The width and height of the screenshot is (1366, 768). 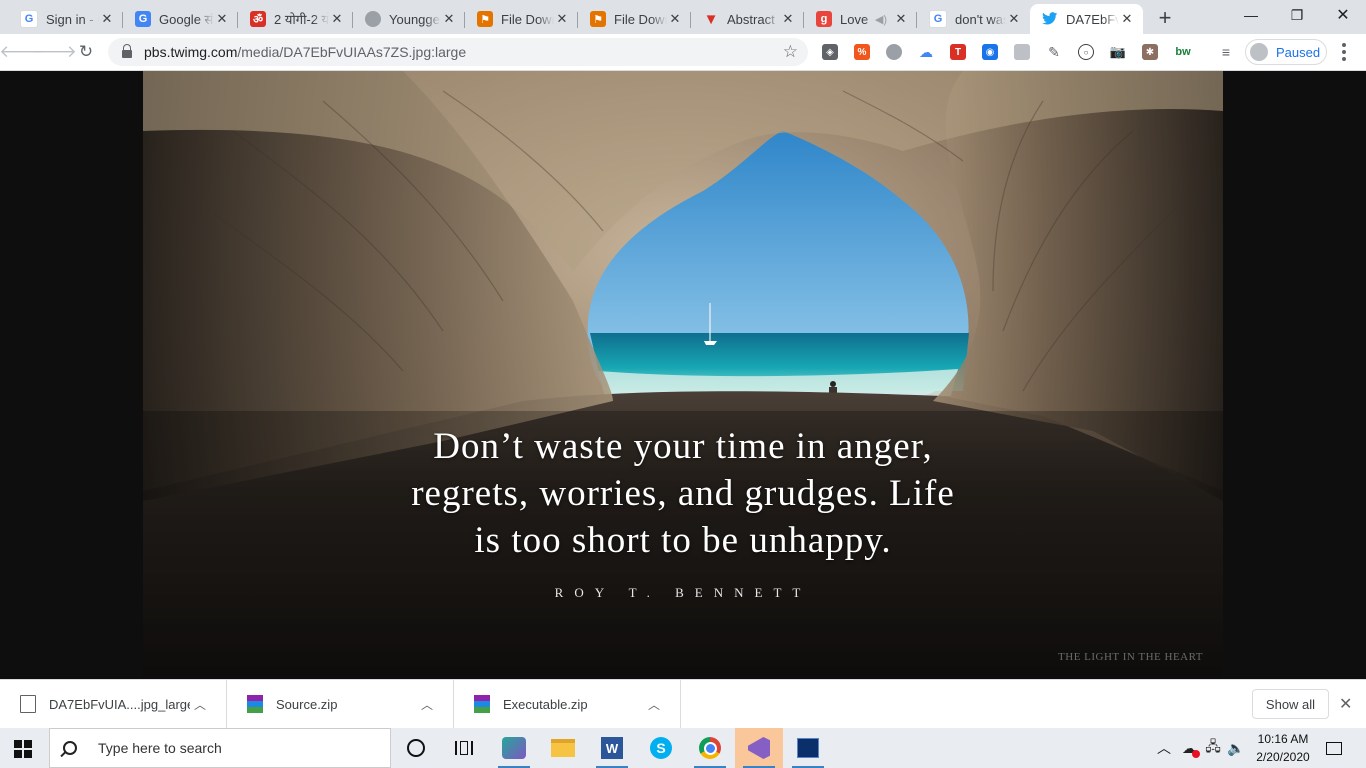 What do you see at coordinates (527, 19) in the screenshot?
I see `tab-title: File Download` at bounding box center [527, 19].